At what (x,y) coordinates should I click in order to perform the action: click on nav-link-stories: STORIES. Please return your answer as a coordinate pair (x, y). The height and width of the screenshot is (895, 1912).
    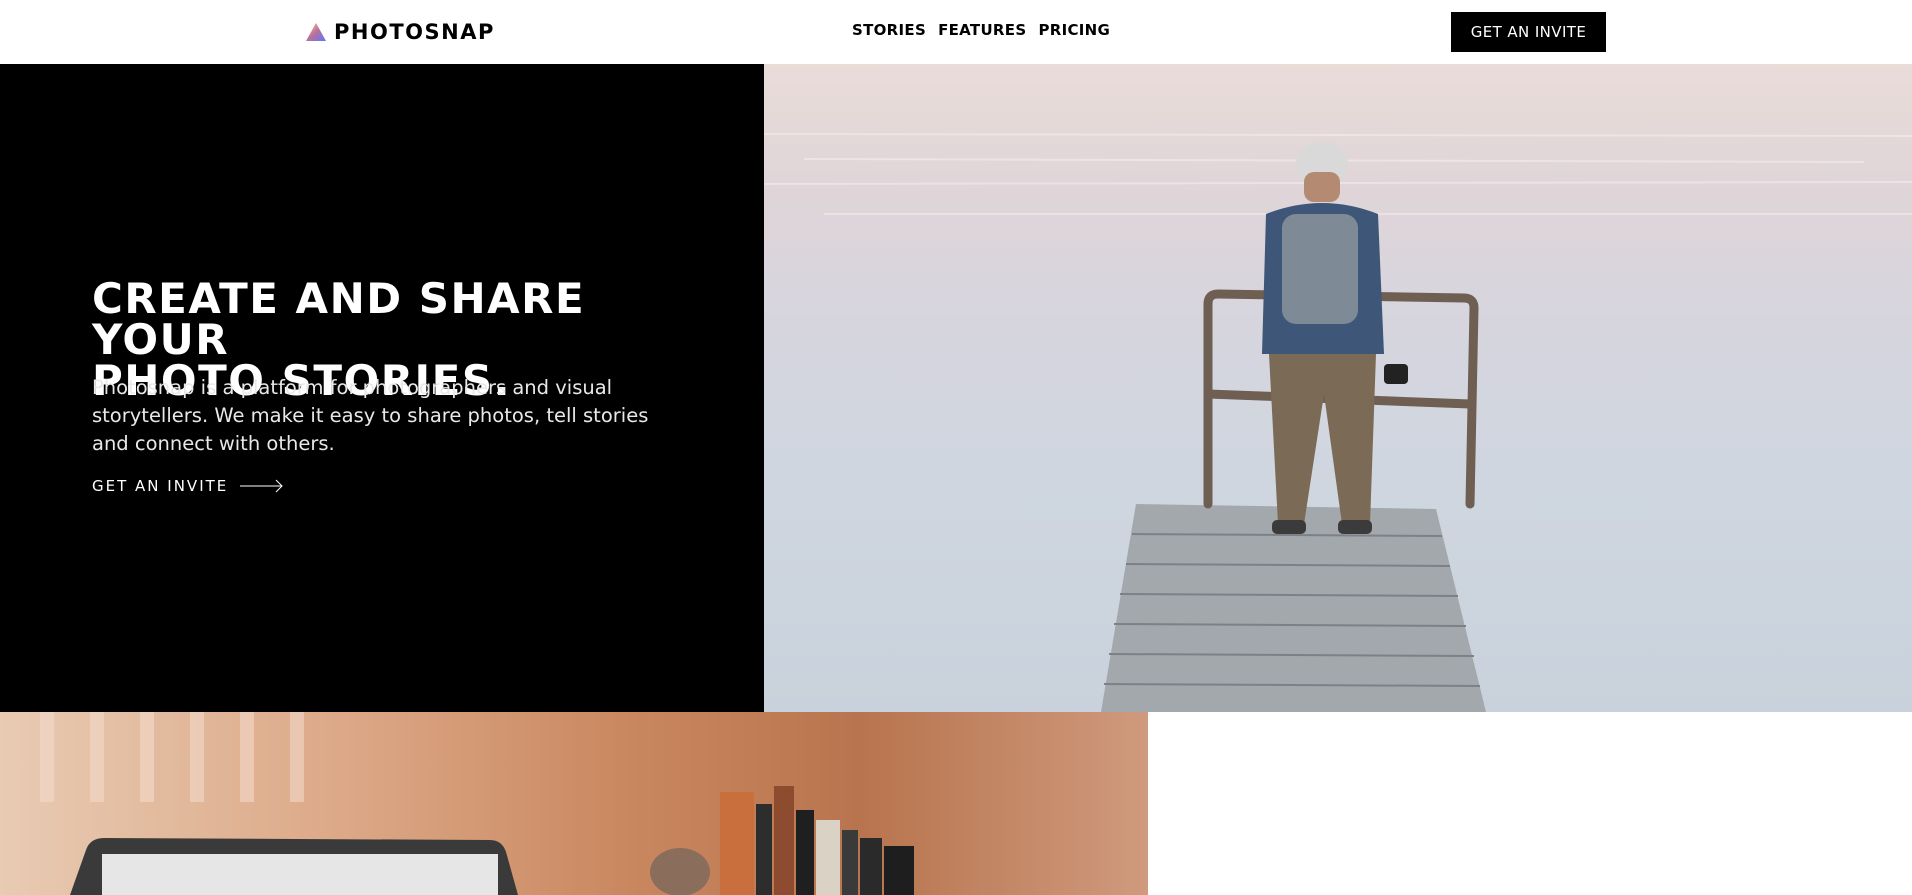
    Looking at the image, I should click on (889, 30).